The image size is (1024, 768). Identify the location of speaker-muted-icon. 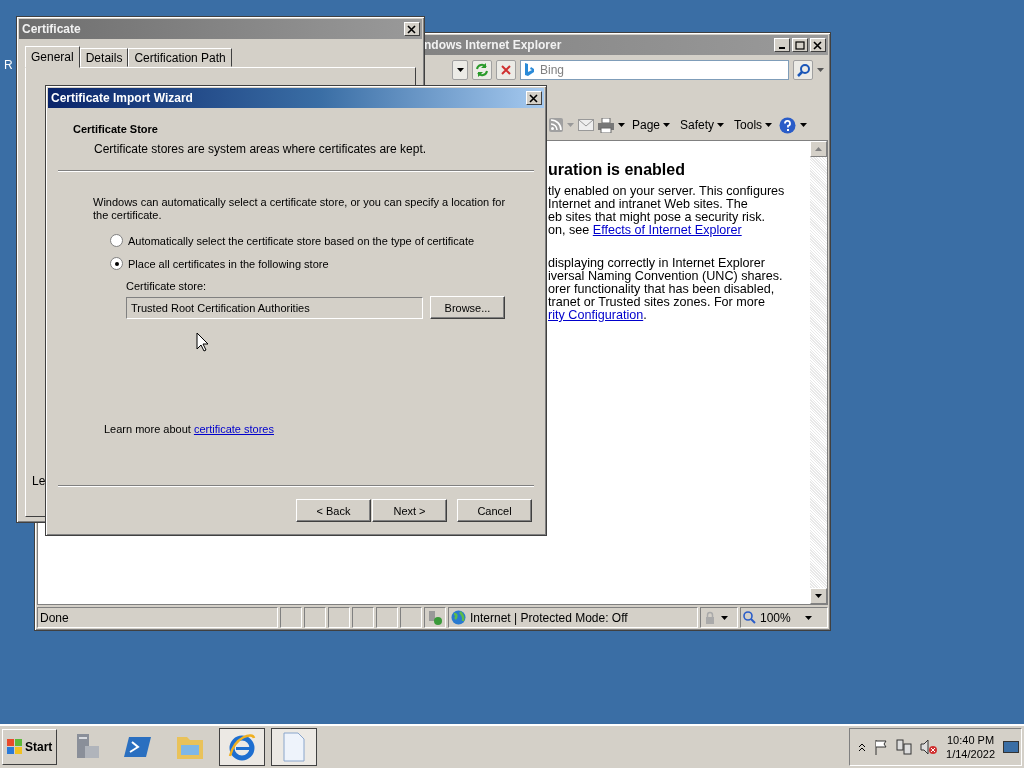
(929, 747).